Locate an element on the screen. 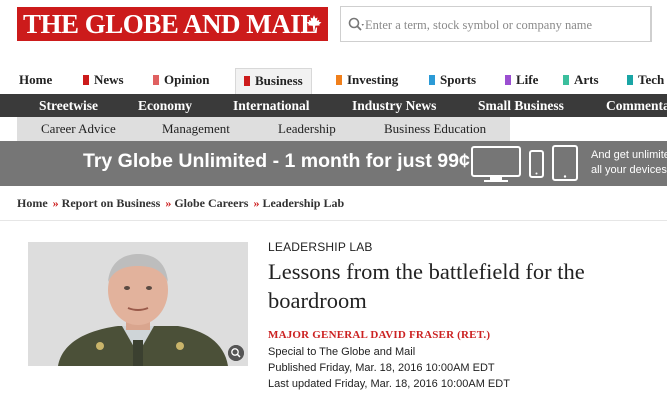  subnav-small-business: Small Business is located at coordinates (521, 105).